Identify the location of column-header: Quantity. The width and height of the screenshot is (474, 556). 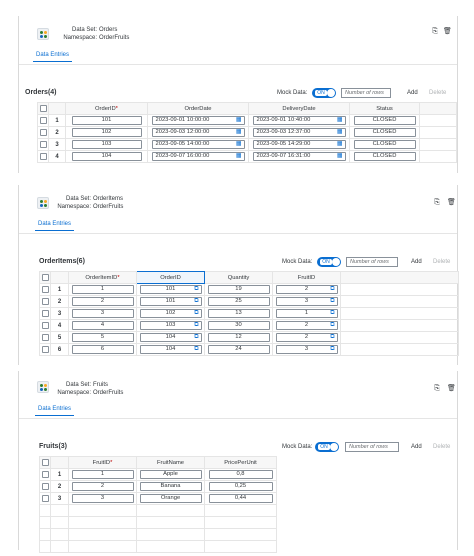
(238, 277).